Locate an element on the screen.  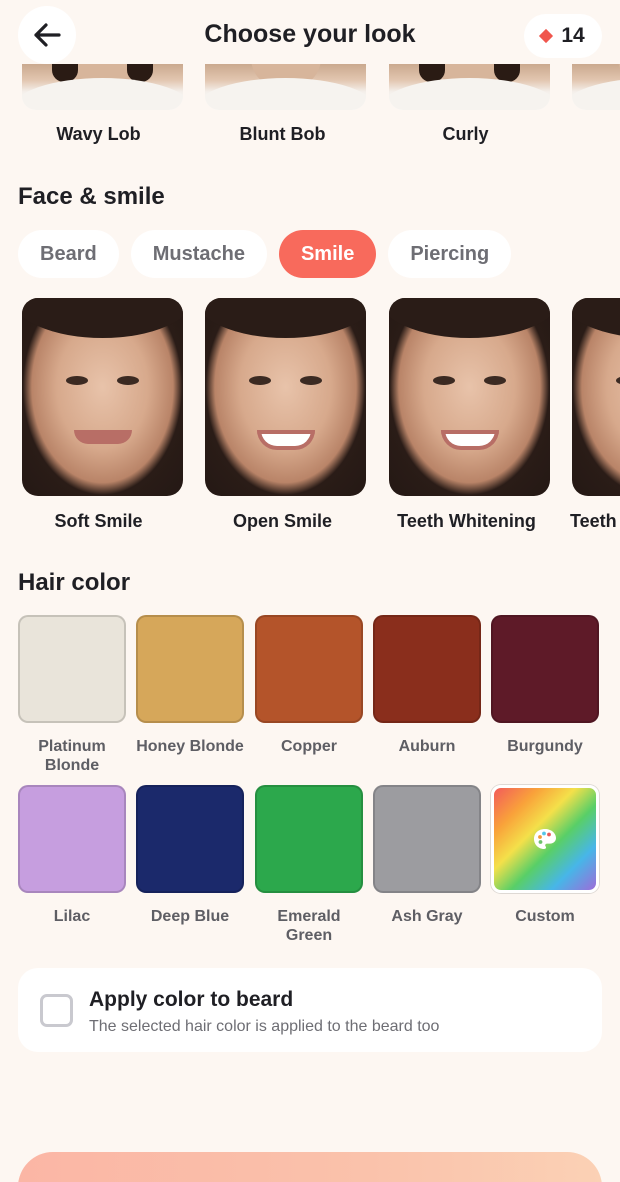
color-option-custom: Custom is located at coordinates (545, 855).